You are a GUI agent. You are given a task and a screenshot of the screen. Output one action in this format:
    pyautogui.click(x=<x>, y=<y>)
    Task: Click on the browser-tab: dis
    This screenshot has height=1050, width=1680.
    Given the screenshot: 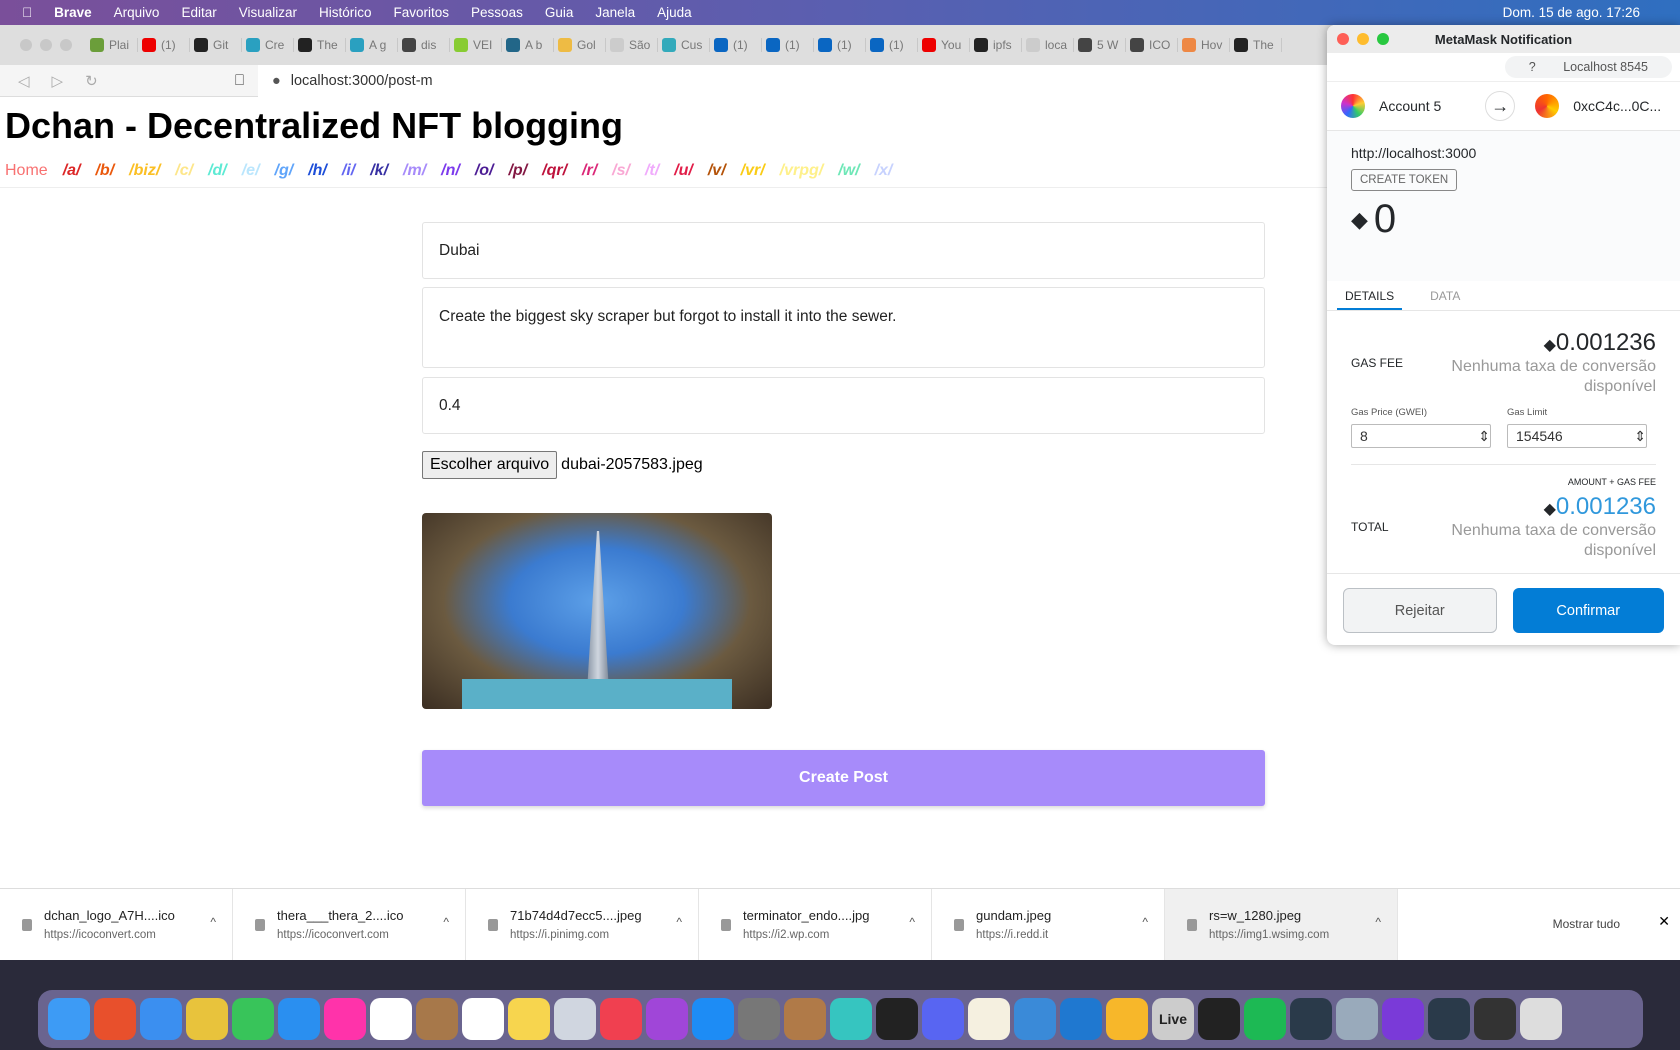 What is the action you would take?
    pyautogui.click(x=426, y=45)
    